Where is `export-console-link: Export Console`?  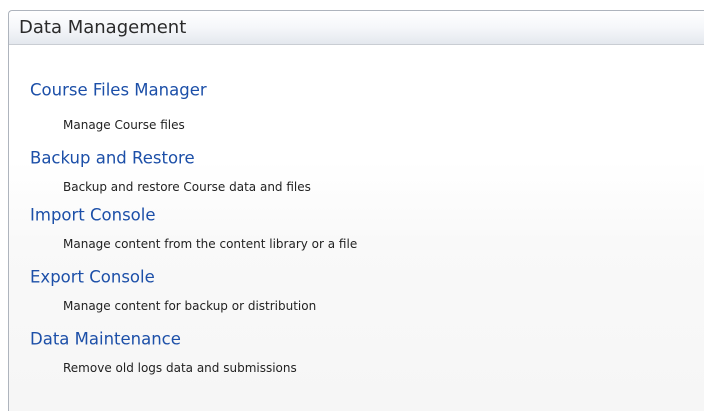
export-console-link: Export Console is located at coordinates (92, 277).